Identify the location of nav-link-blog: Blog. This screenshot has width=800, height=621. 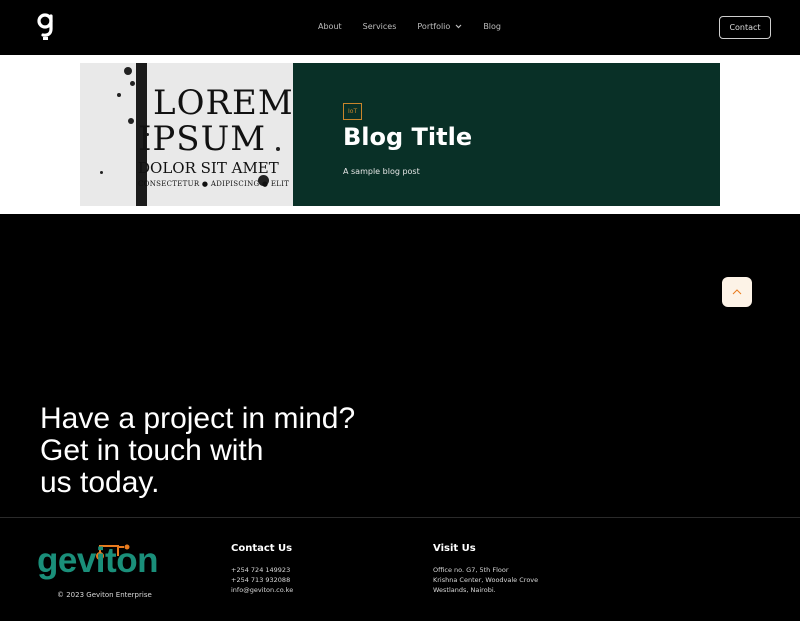
(492, 26).